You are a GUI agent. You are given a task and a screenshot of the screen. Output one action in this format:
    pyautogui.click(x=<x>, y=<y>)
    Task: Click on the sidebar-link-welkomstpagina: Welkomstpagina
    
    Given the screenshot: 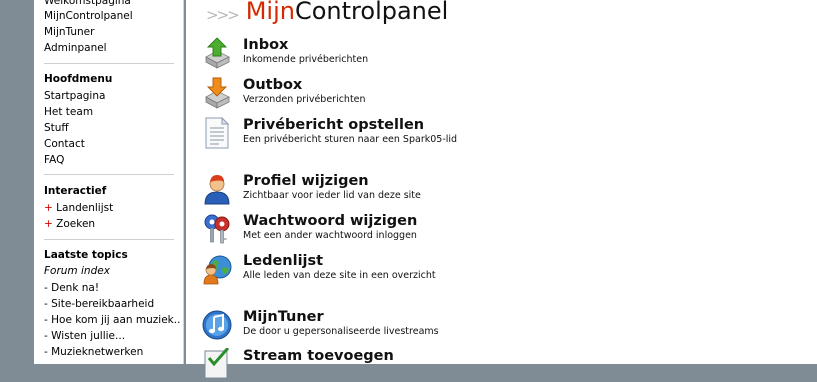 What is the action you would take?
    pyautogui.click(x=87, y=4)
    